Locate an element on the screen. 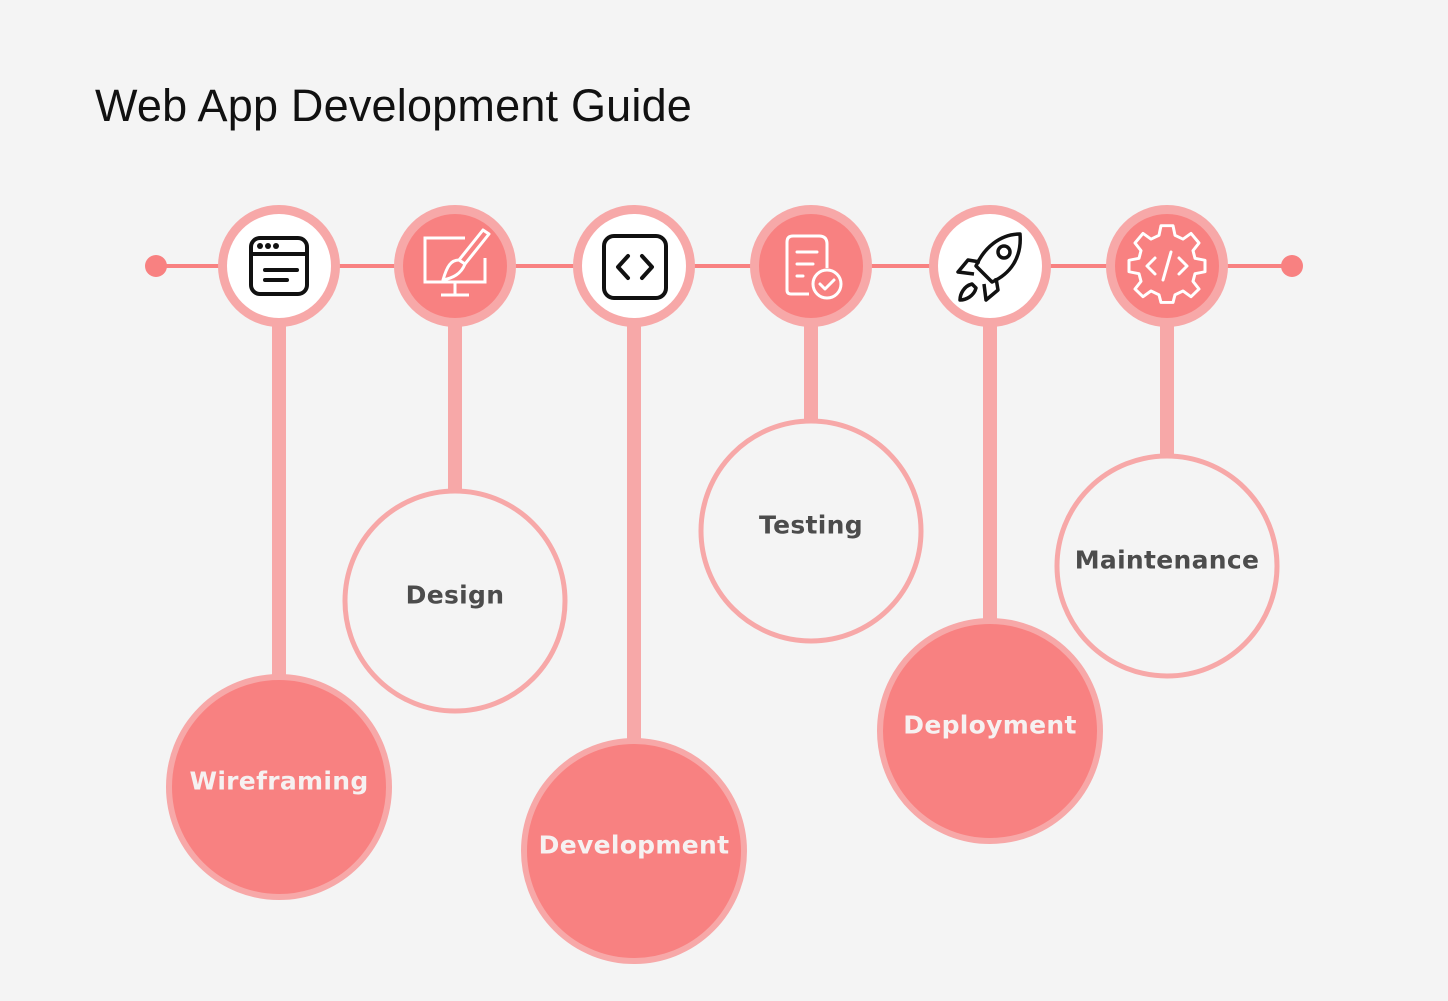 The width and height of the screenshot is (1448, 1001). step-label-wireframing: Wireframing is located at coordinates (279, 781).